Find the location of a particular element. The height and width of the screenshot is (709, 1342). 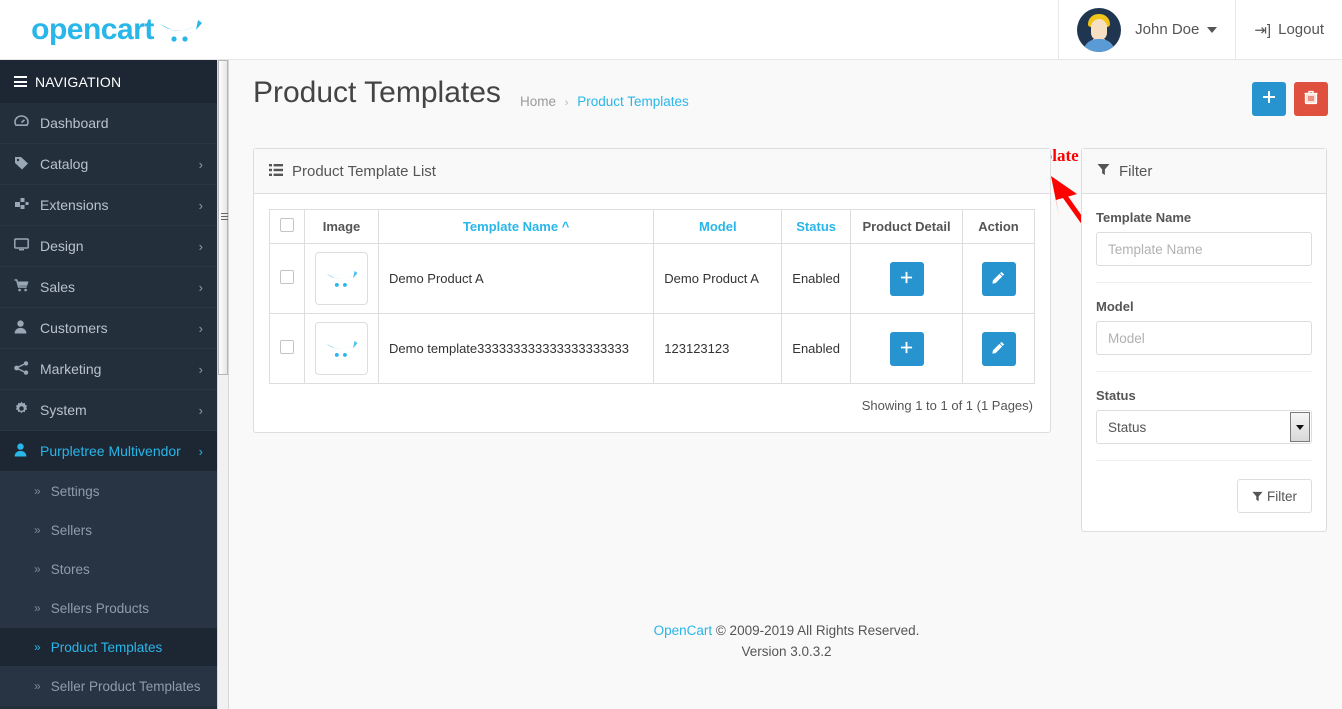

column-header-label: Product Detail is located at coordinates (906, 226).